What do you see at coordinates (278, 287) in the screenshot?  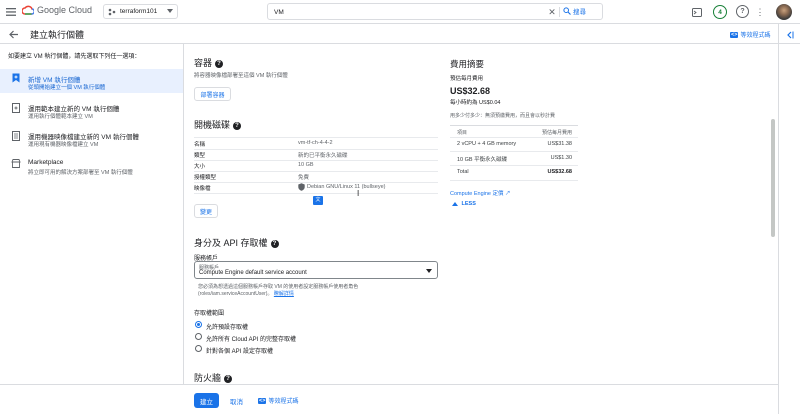 I see `service-account-note: 您必須為想透過這個服務帳戶存取 VM 的使用者設定服務帳戶使用者角色` at bounding box center [278, 287].